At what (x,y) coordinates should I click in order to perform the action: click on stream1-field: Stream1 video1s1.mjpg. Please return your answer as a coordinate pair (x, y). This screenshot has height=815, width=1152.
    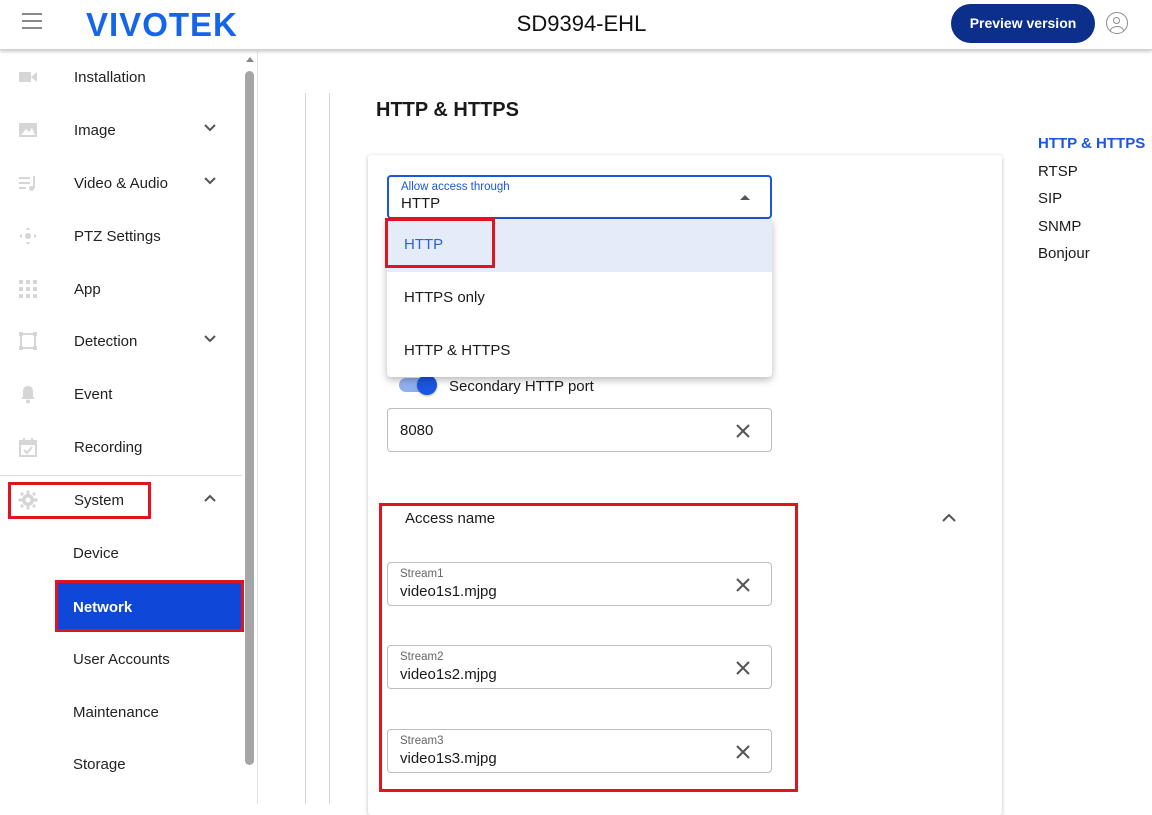
    Looking at the image, I should click on (579, 584).